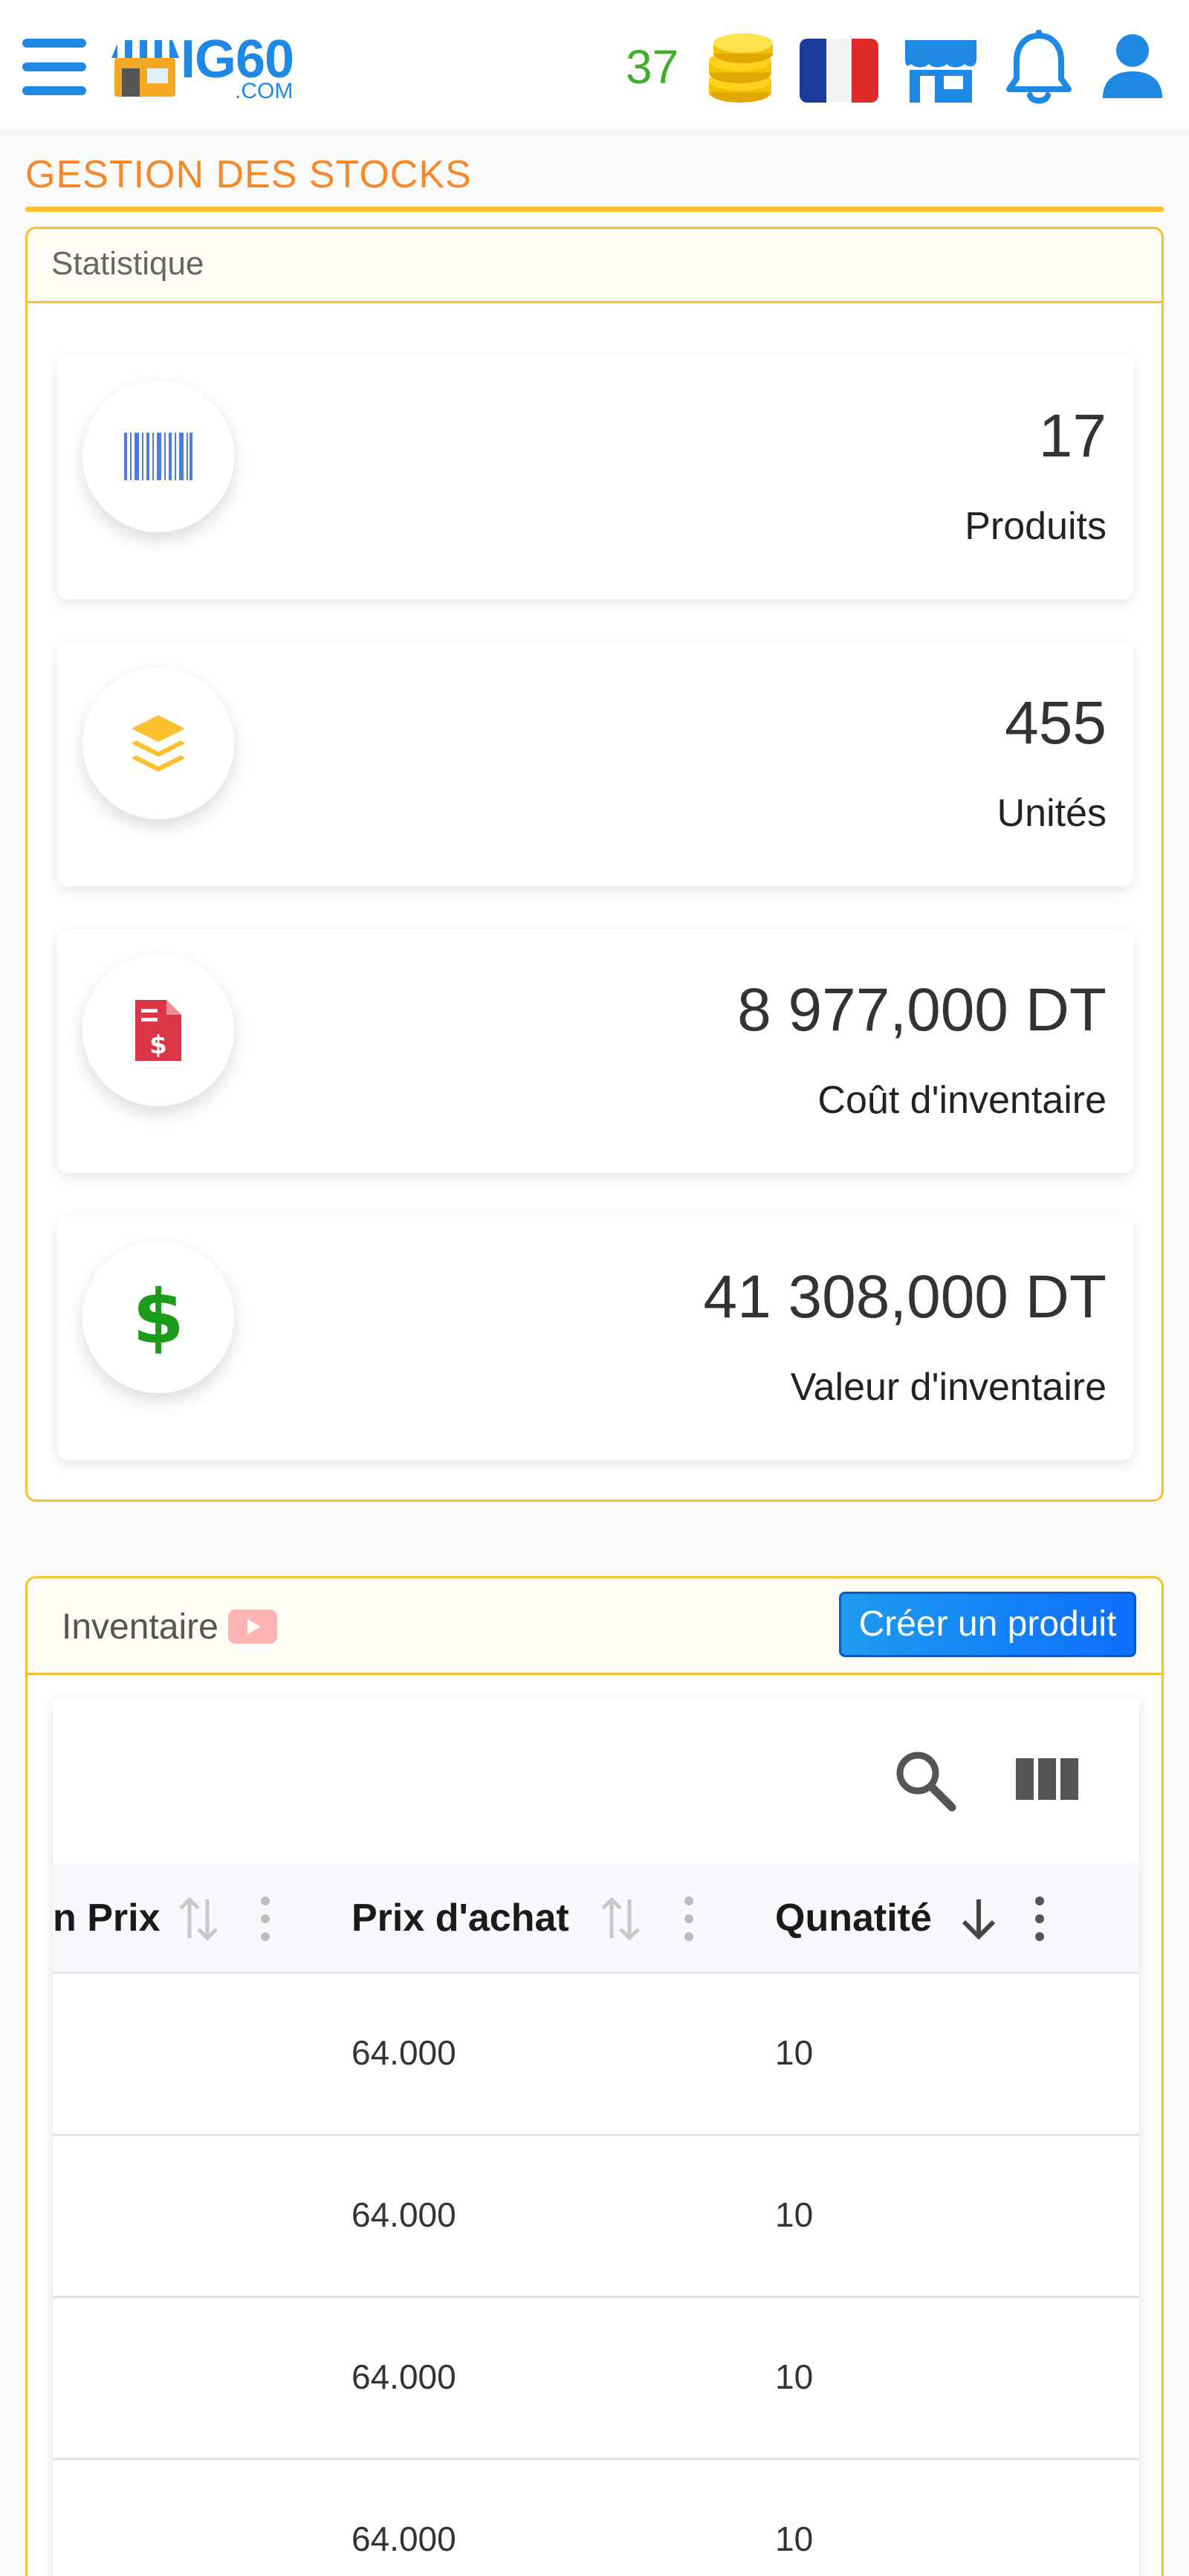 The image size is (1189, 2576). I want to click on logo-subtext: .COM, so click(264, 91).